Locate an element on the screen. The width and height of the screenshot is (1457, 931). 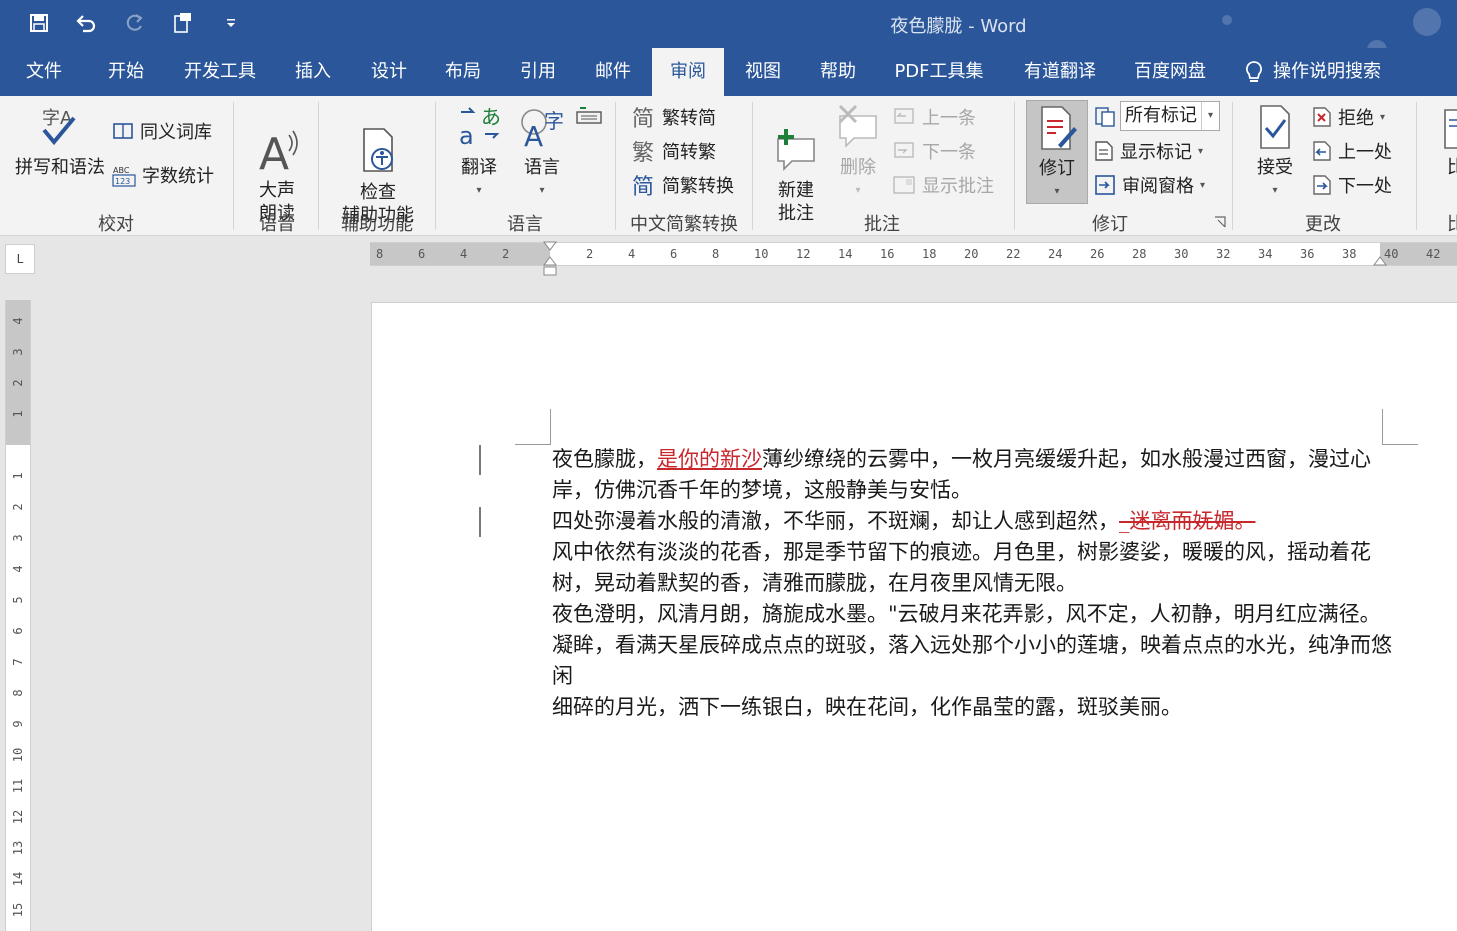
previous-comment-button: 上一条 is located at coordinates (934, 117).